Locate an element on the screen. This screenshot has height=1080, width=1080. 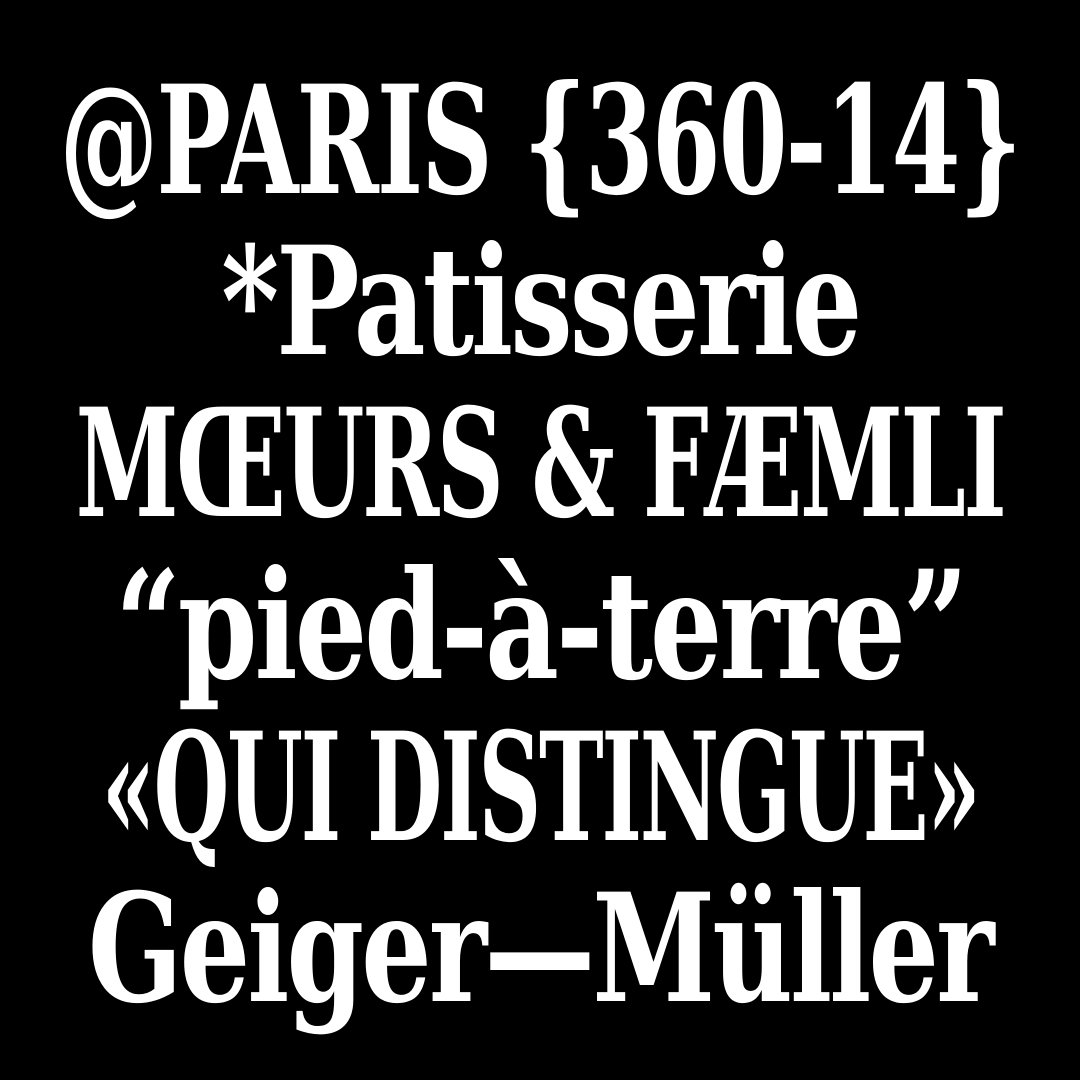
specimen-text: *Patisserie is located at coordinates (541, 302).